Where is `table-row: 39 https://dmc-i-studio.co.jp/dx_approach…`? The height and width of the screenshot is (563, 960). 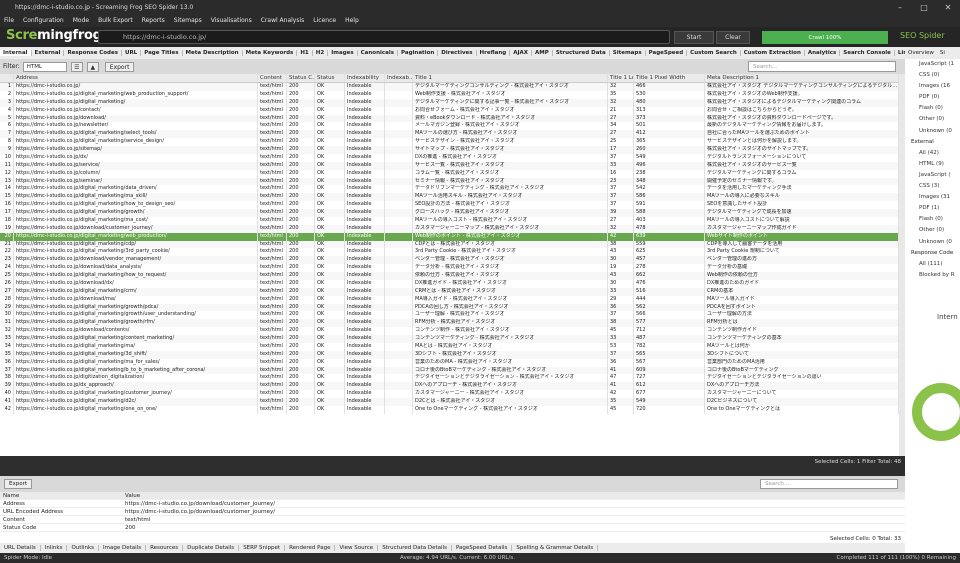
table-row: 39 https://dmc-i-studio.co.jp/dx_approach… is located at coordinates (452, 386).